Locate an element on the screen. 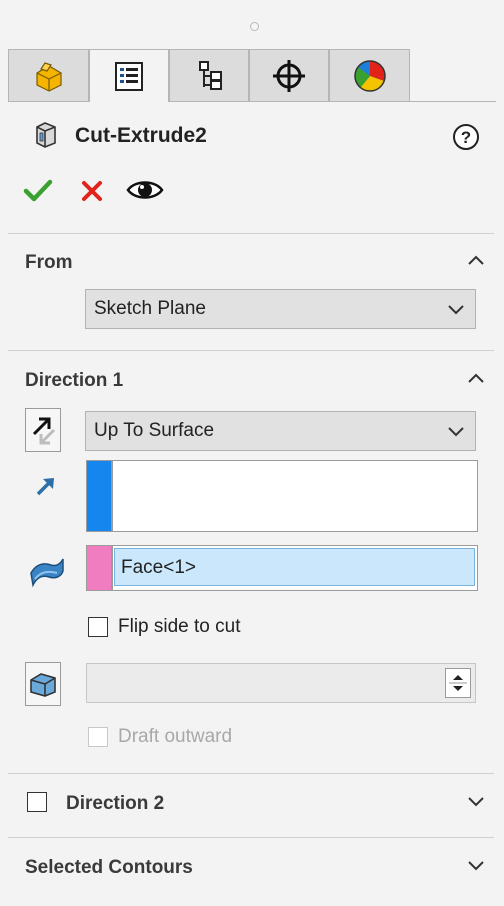  from-dropdown: Sketch Plane is located at coordinates (280, 309).